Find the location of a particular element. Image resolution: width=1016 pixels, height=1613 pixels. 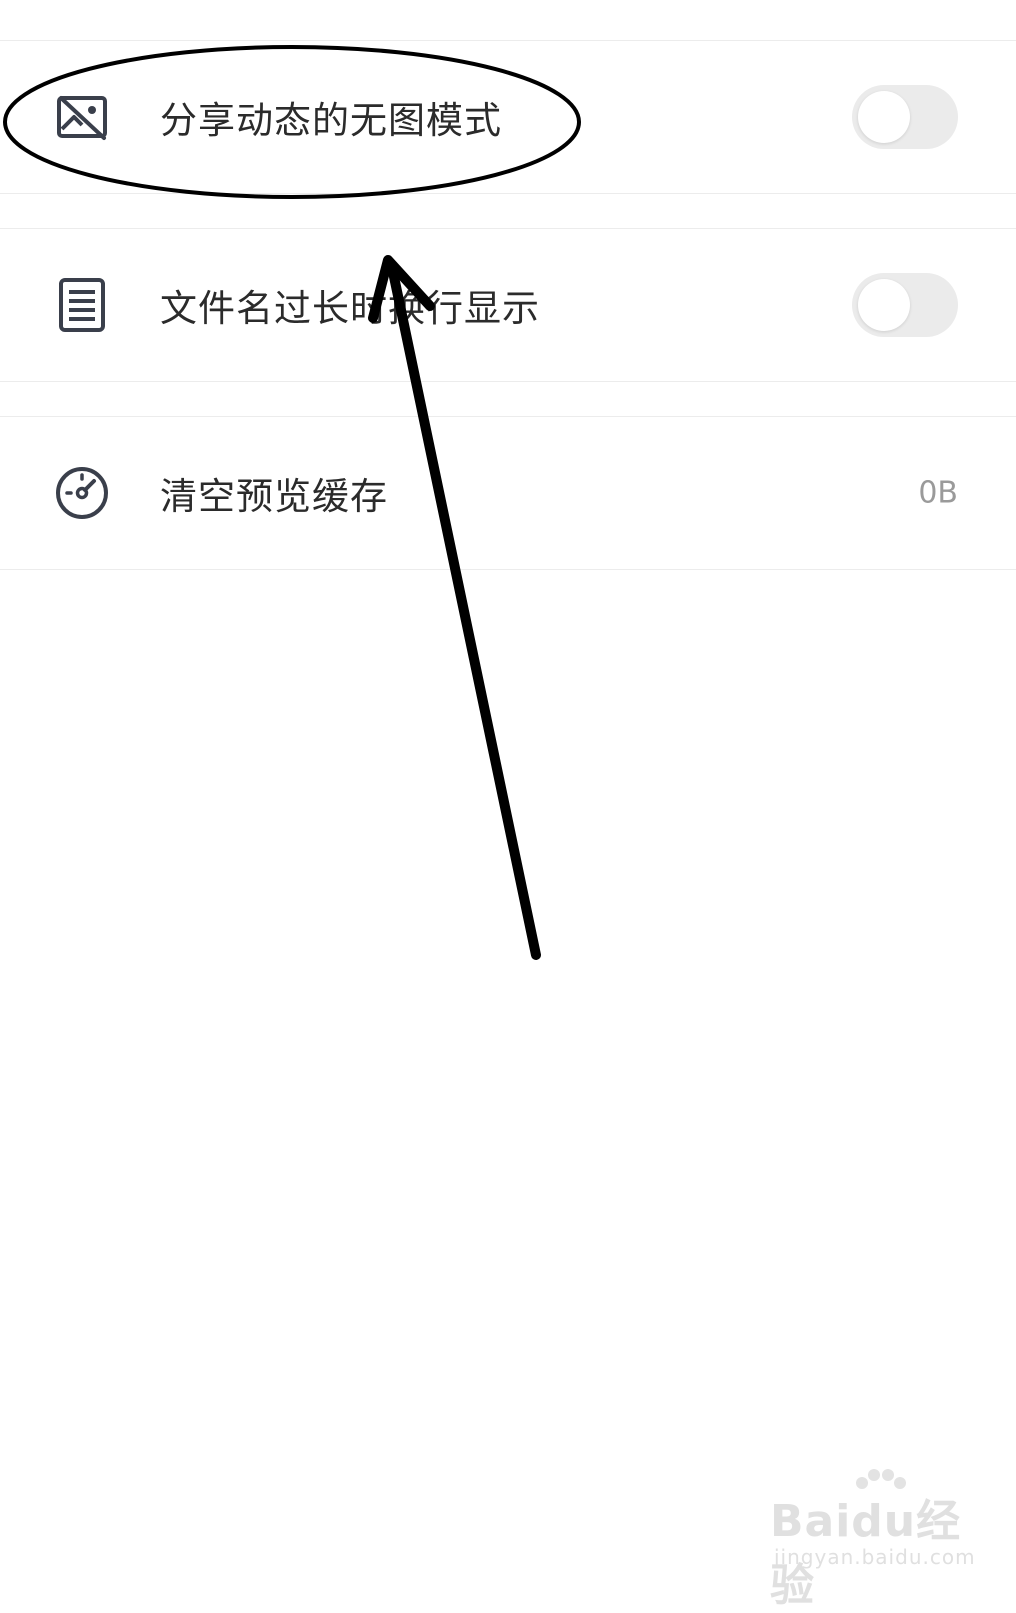

no-image-mode-toggle is located at coordinates (905, 117).